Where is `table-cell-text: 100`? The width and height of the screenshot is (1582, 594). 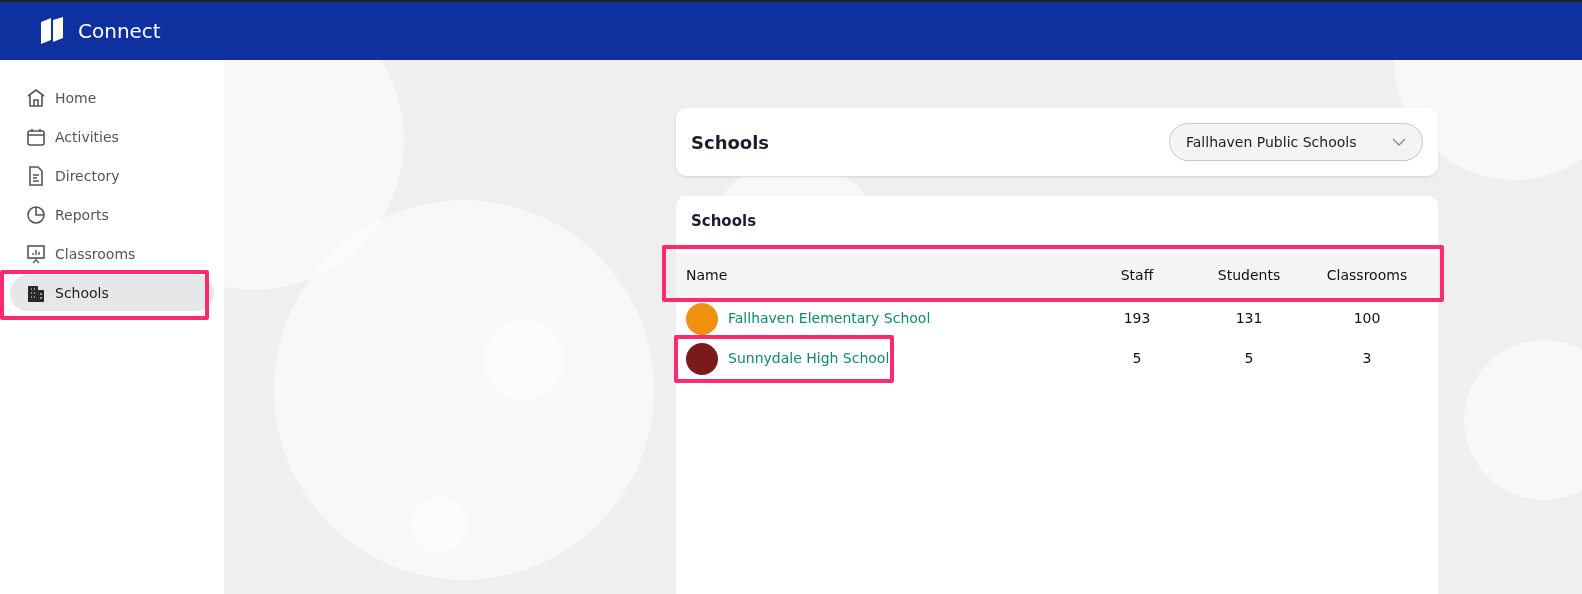 table-cell-text: 100 is located at coordinates (1367, 318).